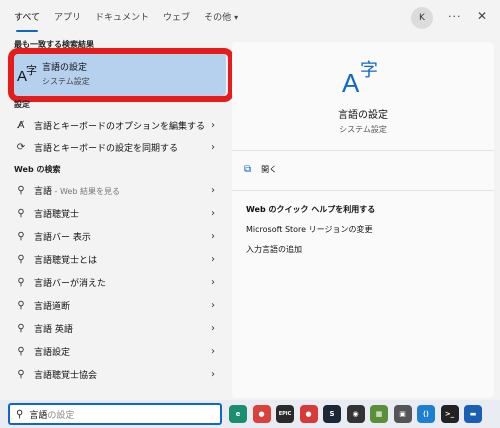 Image resolution: width=500 pixels, height=428 pixels. Describe the element at coordinates (351, 82) in the screenshot. I see `svg-text: A` at that location.